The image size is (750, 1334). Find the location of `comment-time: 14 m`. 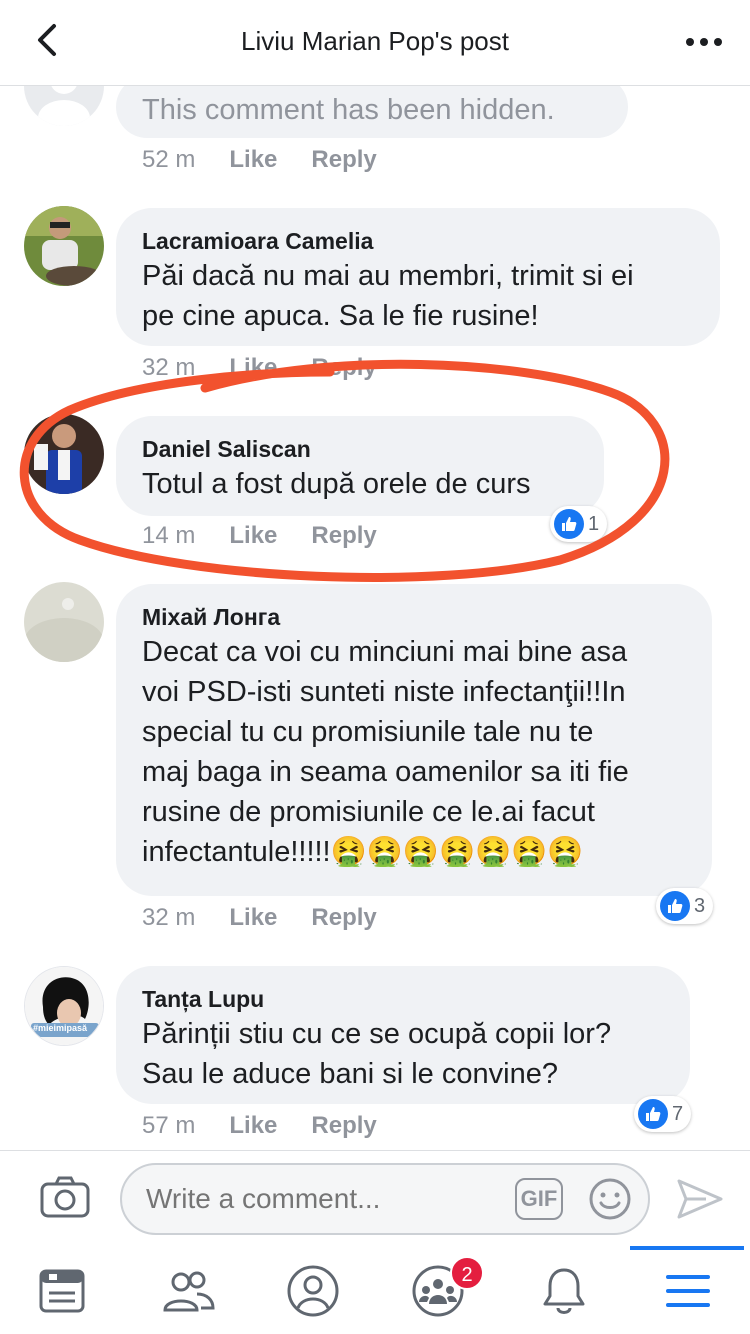

comment-time: 14 m is located at coordinates (169, 535).